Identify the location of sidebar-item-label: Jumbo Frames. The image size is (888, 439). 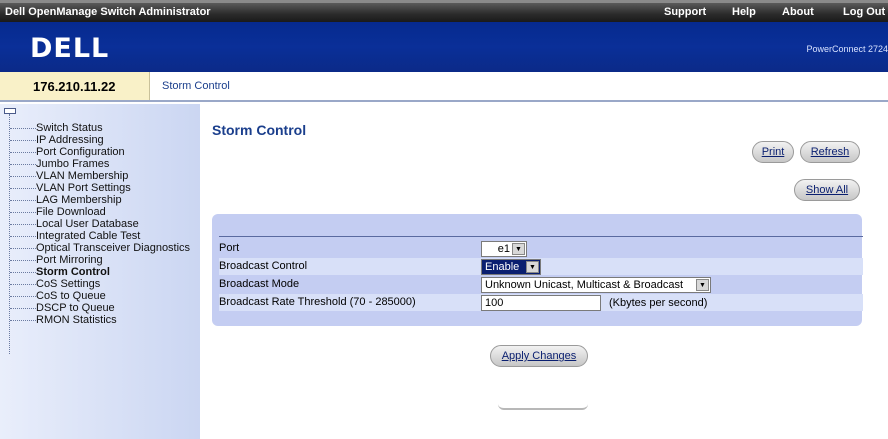
(73, 164).